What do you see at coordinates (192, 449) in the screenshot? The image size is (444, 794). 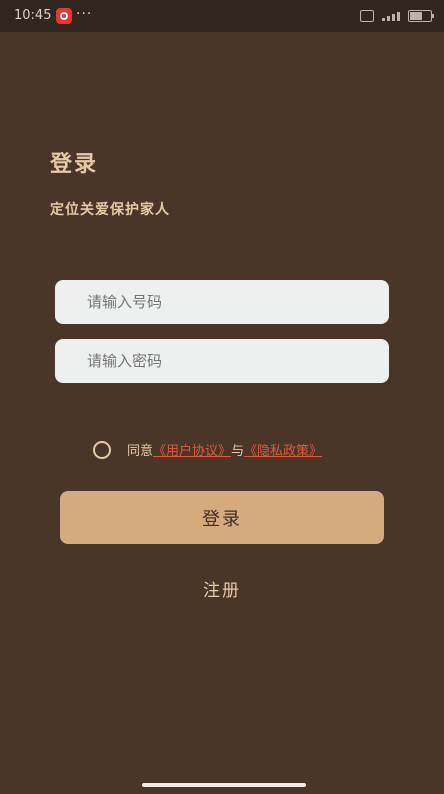 I see `user-agreement-link: 《用户协议》` at bounding box center [192, 449].